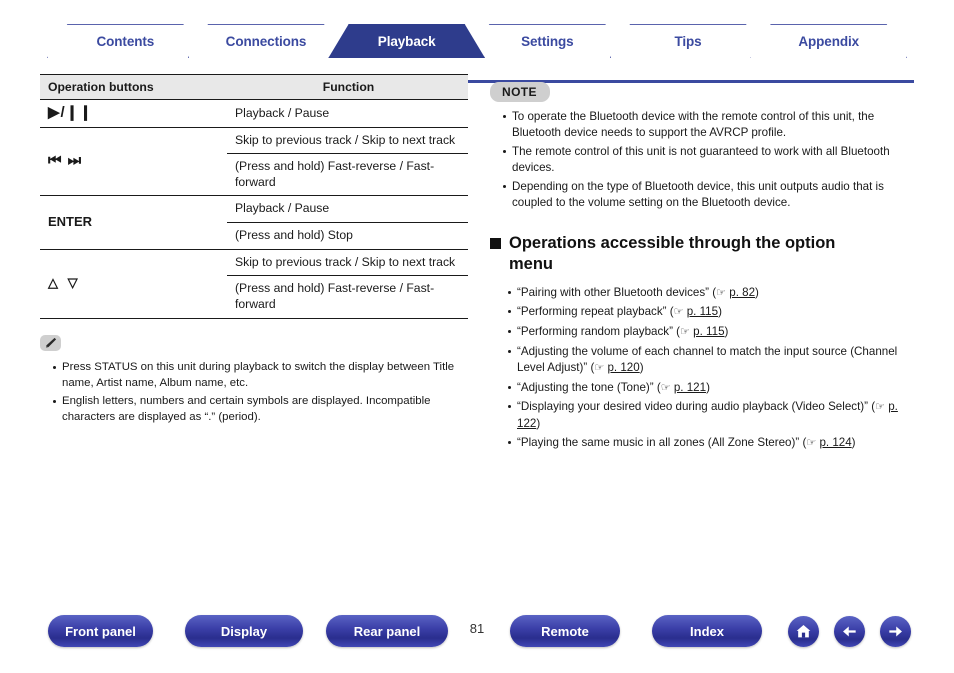  Describe the element at coordinates (50, 342) in the screenshot. I see `pencil-icon` at that location.